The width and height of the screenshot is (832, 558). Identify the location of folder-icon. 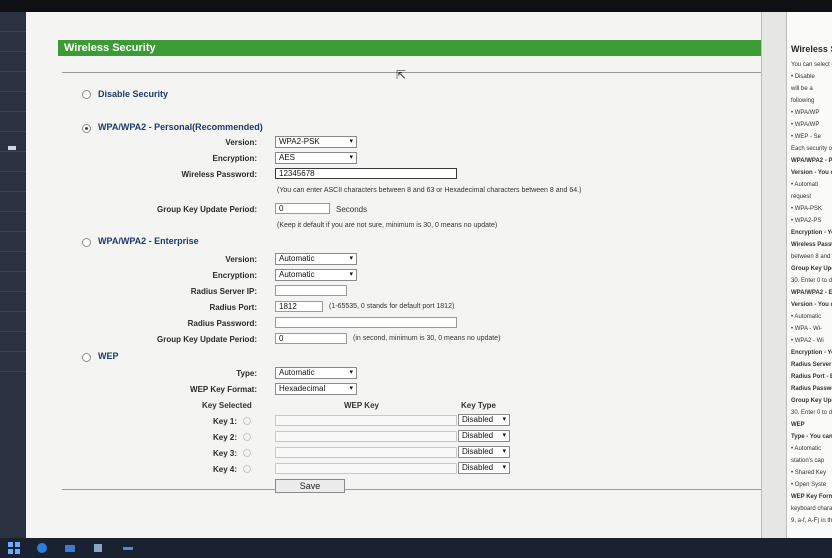
(70, 548).